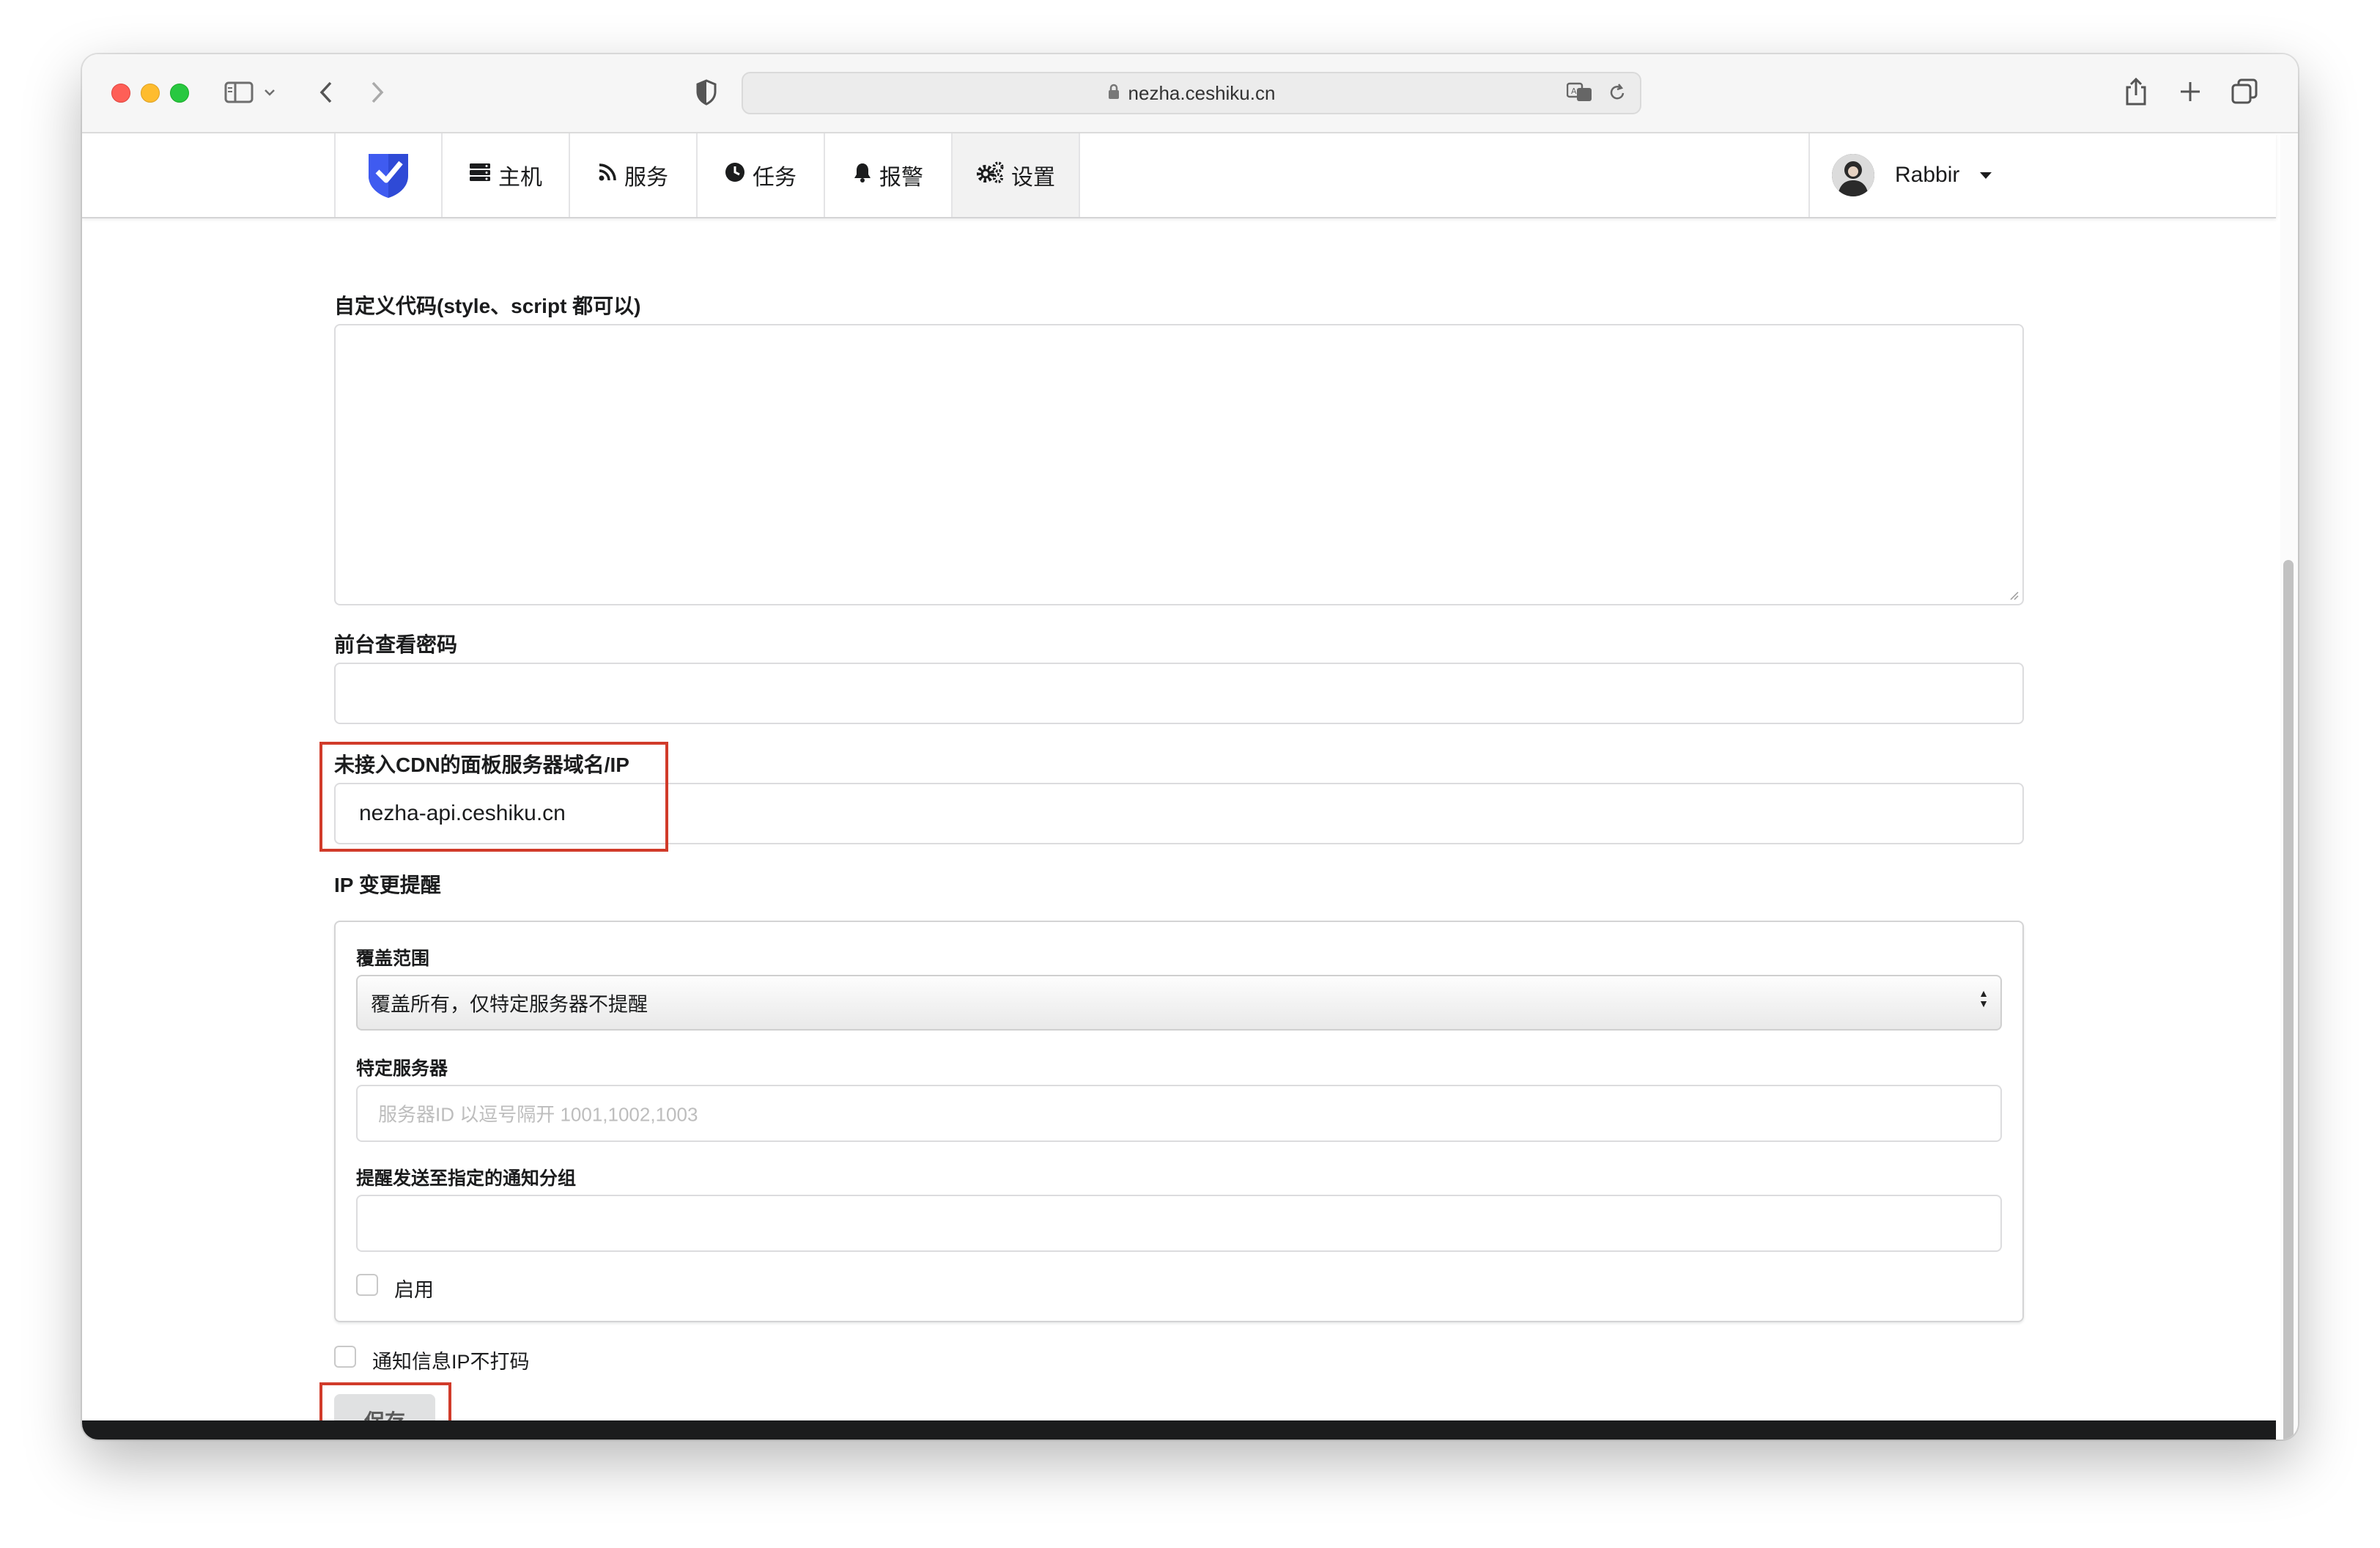 Image resolution: width=2380 pixels, height=1548 pixels. I want to click on bell-icon, so click(862, 175).